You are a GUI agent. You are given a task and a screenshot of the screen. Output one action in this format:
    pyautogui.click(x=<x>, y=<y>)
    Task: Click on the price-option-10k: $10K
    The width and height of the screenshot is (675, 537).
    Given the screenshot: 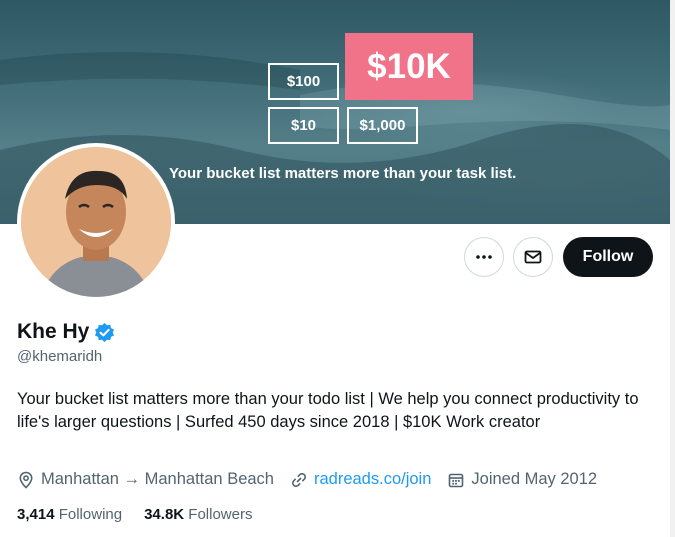 What is the action you would take?
    pyautogui.click(x=409, y=66)
    